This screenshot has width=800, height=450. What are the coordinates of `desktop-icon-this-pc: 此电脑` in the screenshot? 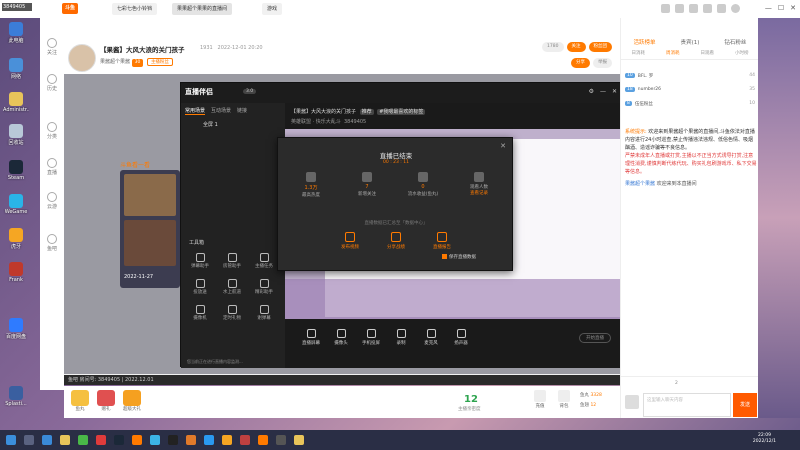 It's located at (16, 33).